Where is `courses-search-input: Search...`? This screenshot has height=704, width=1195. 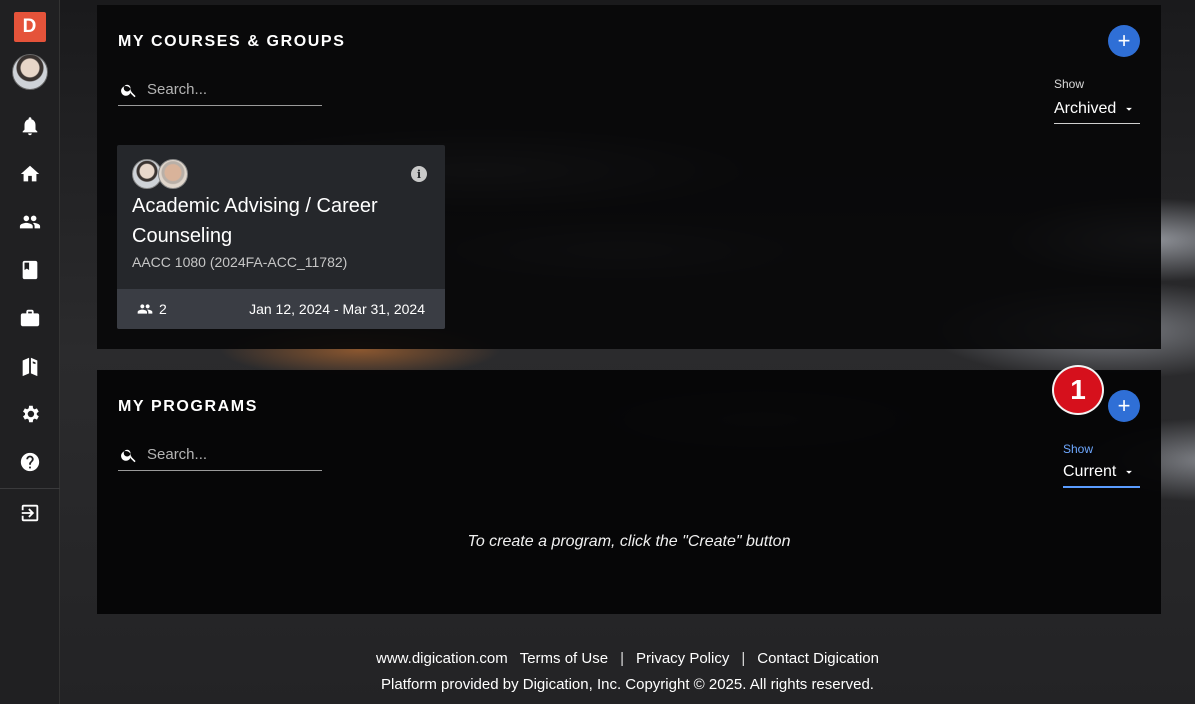 courses-search-input: Search... is located at coordinates (220, 90).